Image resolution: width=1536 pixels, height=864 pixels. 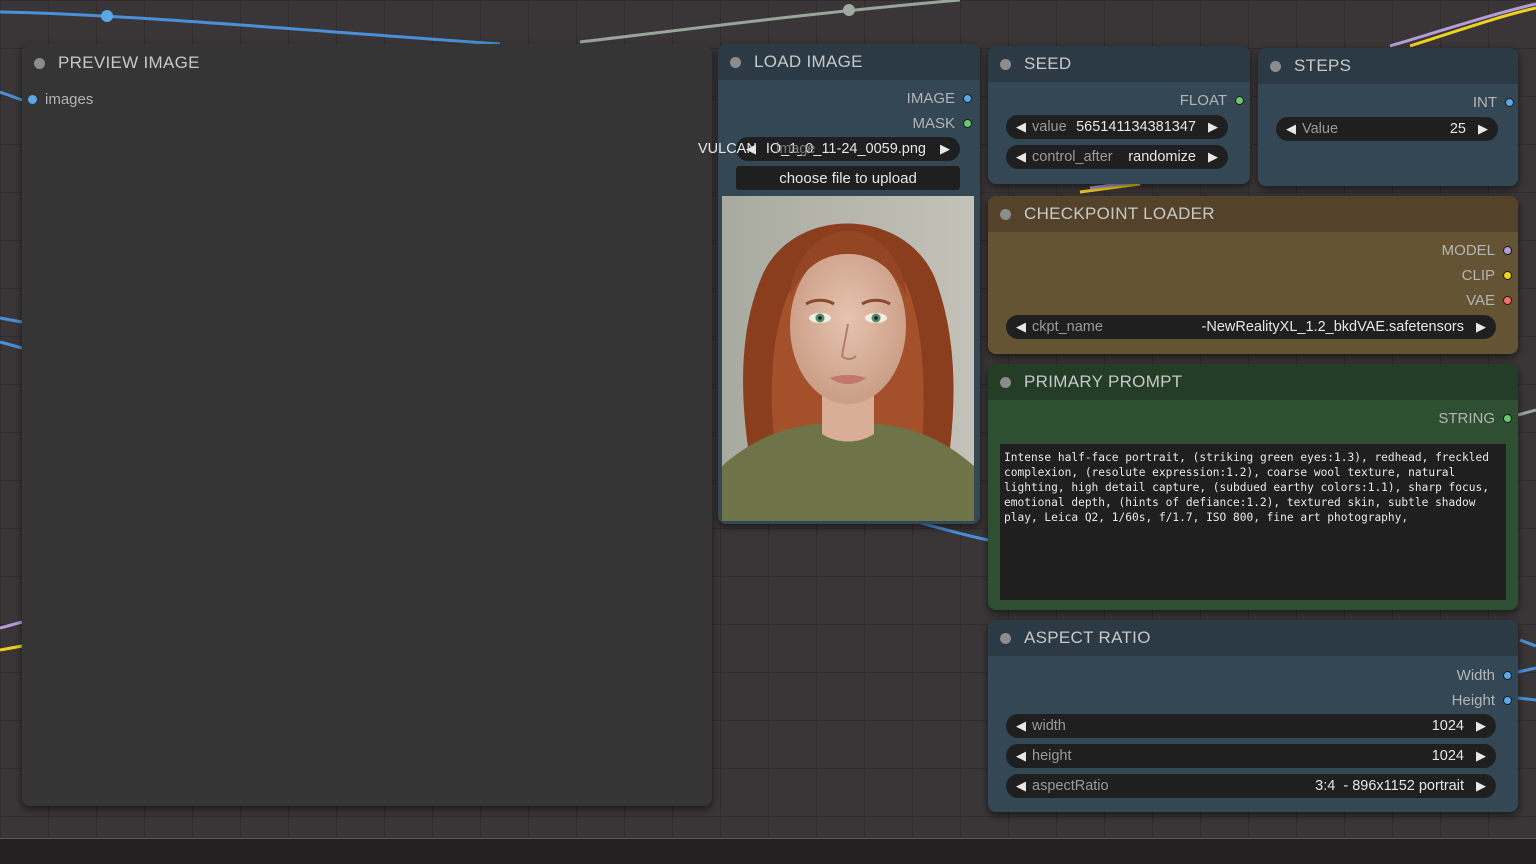 I want to click on node-title: SEED, so click(x=1048, y=63).